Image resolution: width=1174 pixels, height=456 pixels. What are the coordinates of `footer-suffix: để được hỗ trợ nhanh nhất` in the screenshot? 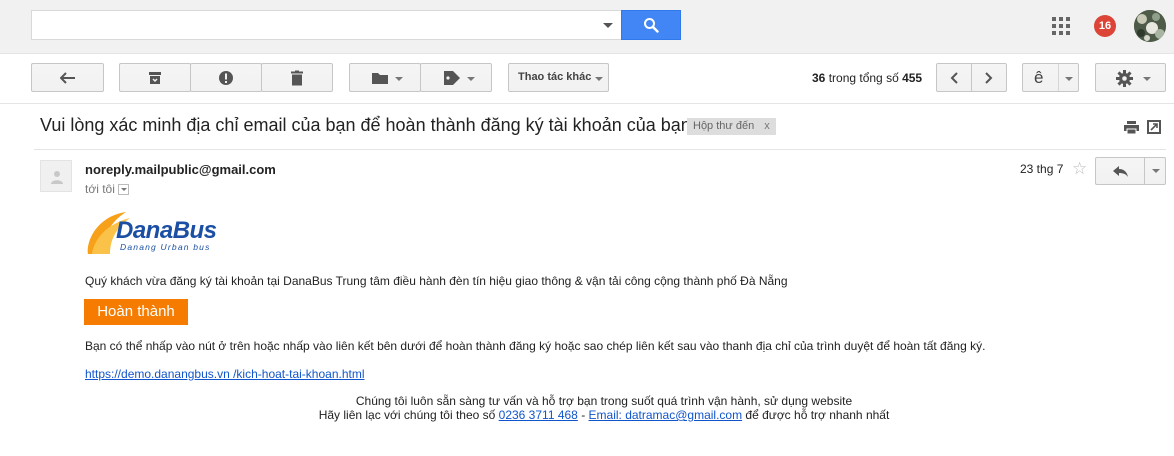 It's located at (816, 415).